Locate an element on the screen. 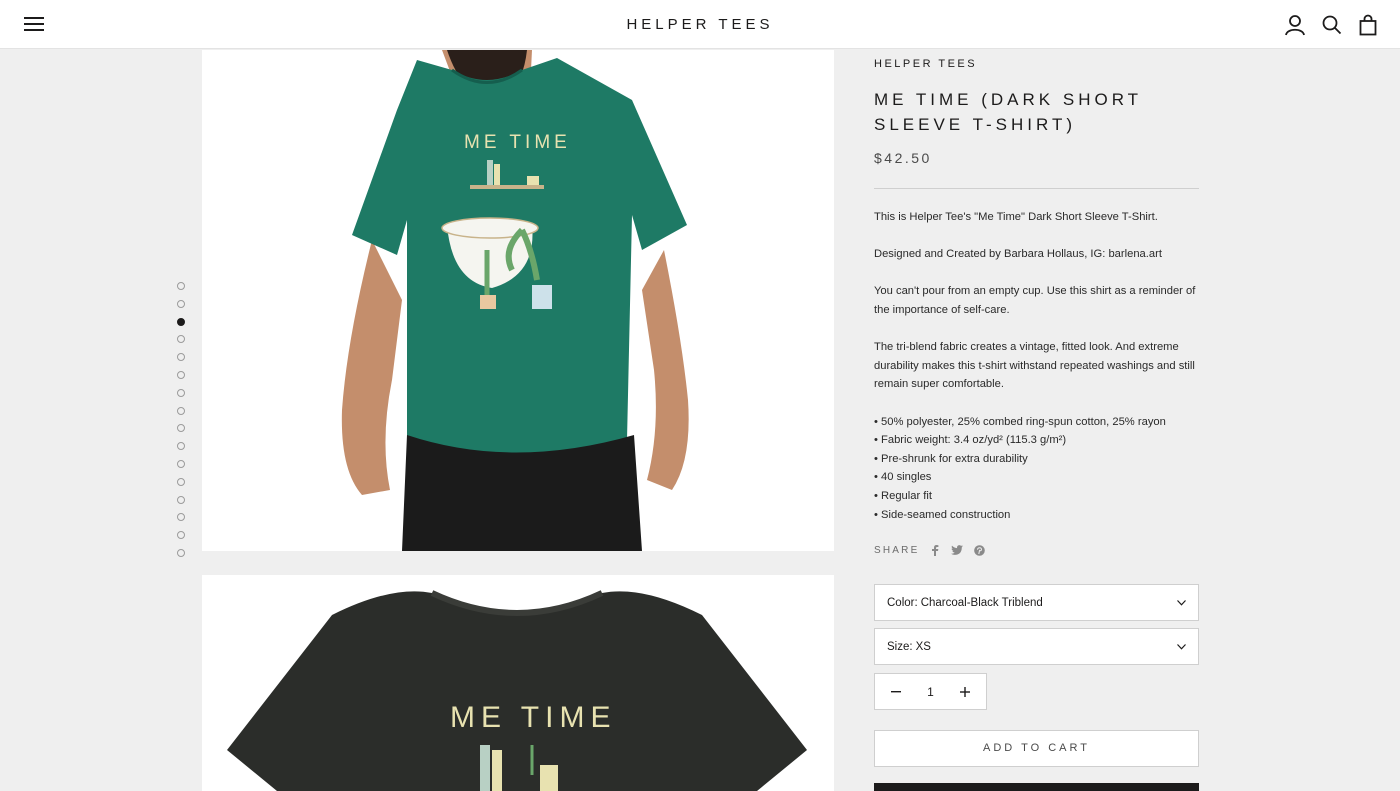 This screenshot has width=1400, height=791. feature-item: • Side-seamed construction is located at coordinates (942, 514).